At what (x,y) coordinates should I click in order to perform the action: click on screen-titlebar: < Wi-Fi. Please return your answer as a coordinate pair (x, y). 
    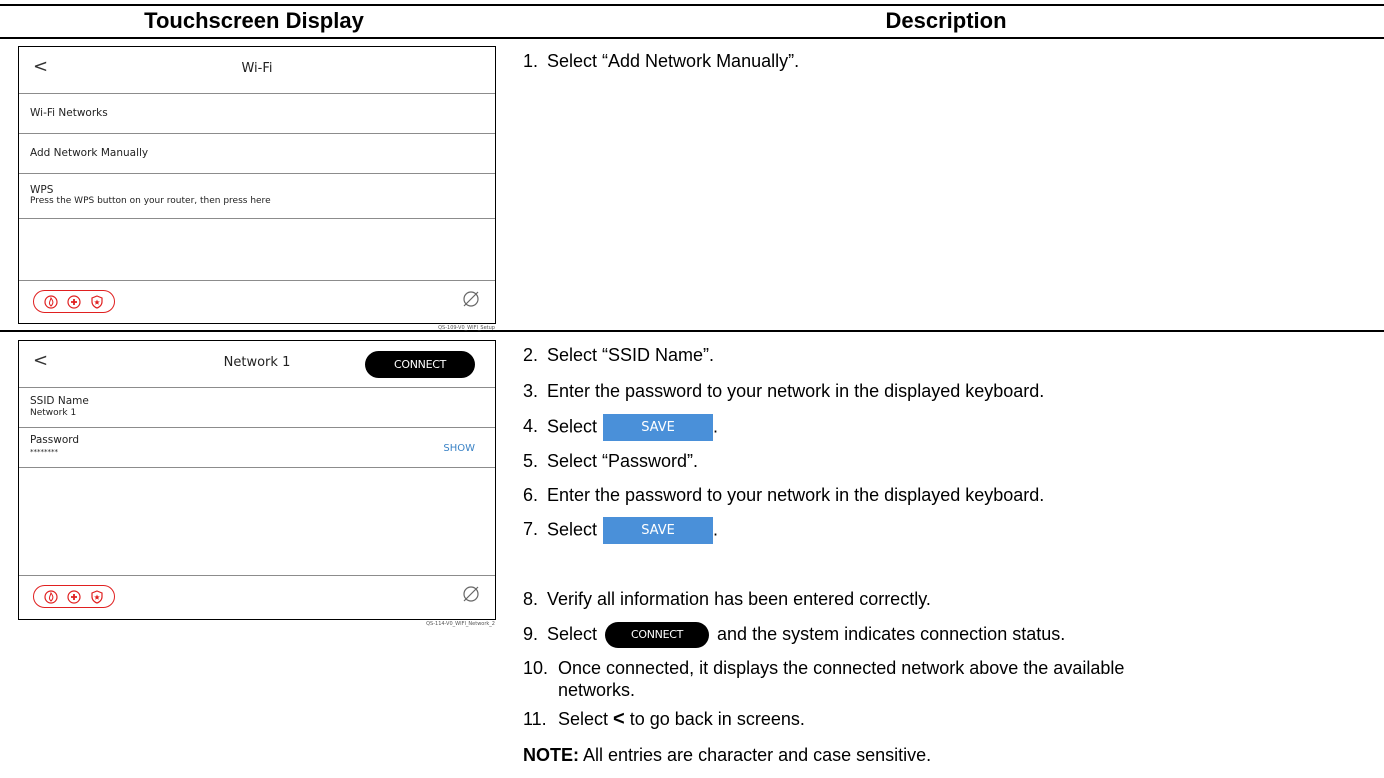
    Looking at the image, I should click on (257, 70).